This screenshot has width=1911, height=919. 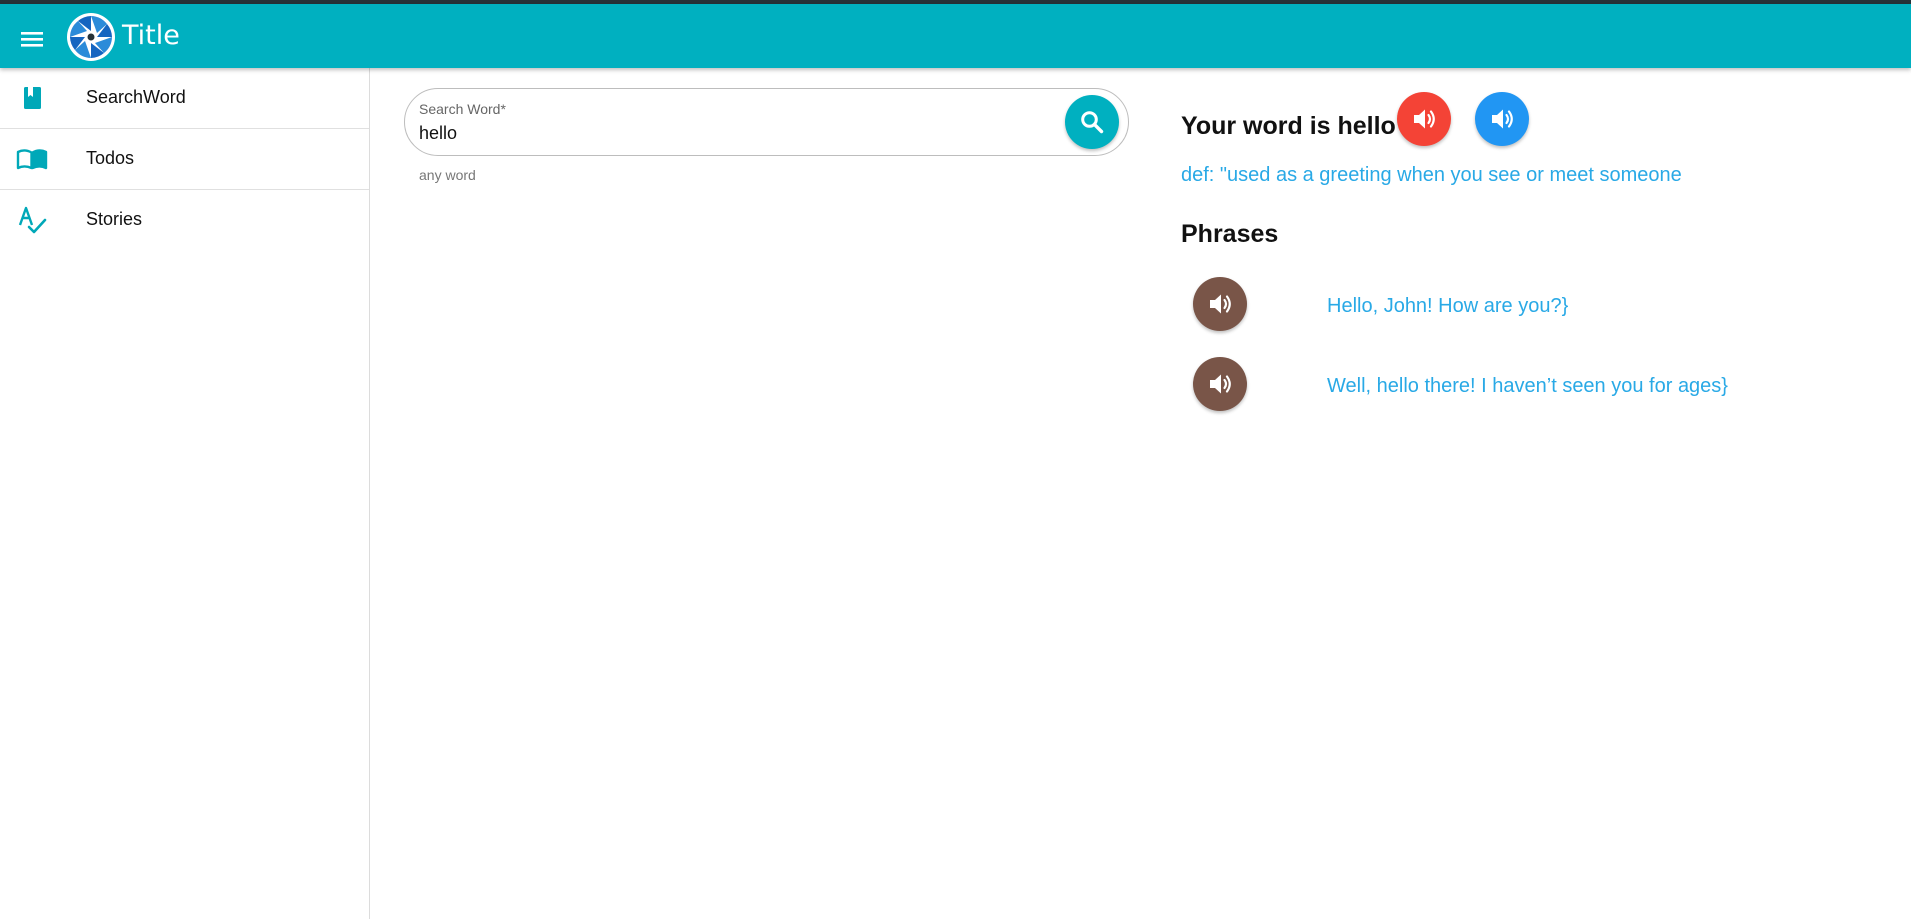 I want to click on bookmark-book-icon, so click(x=32, y=98).